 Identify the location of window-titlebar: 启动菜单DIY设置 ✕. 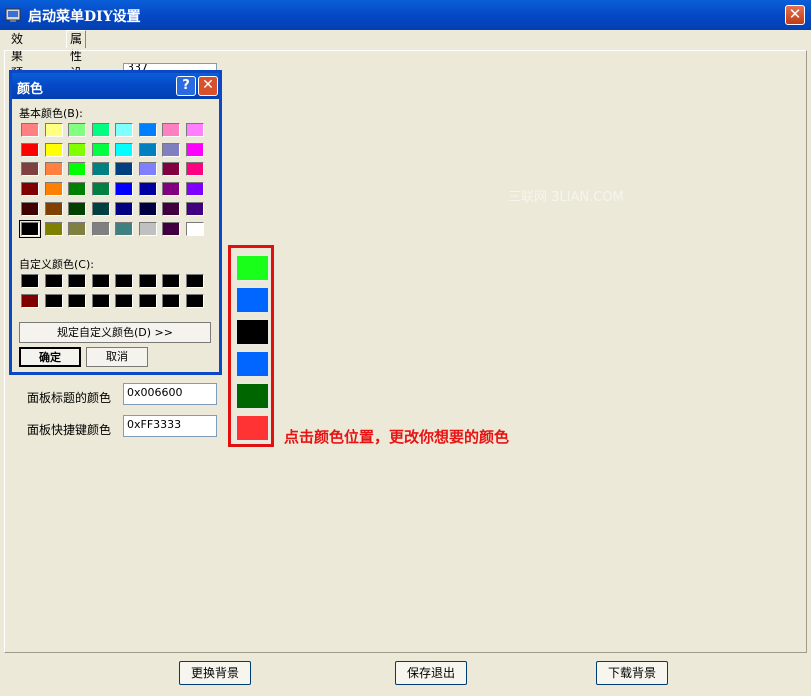
(405, 15).